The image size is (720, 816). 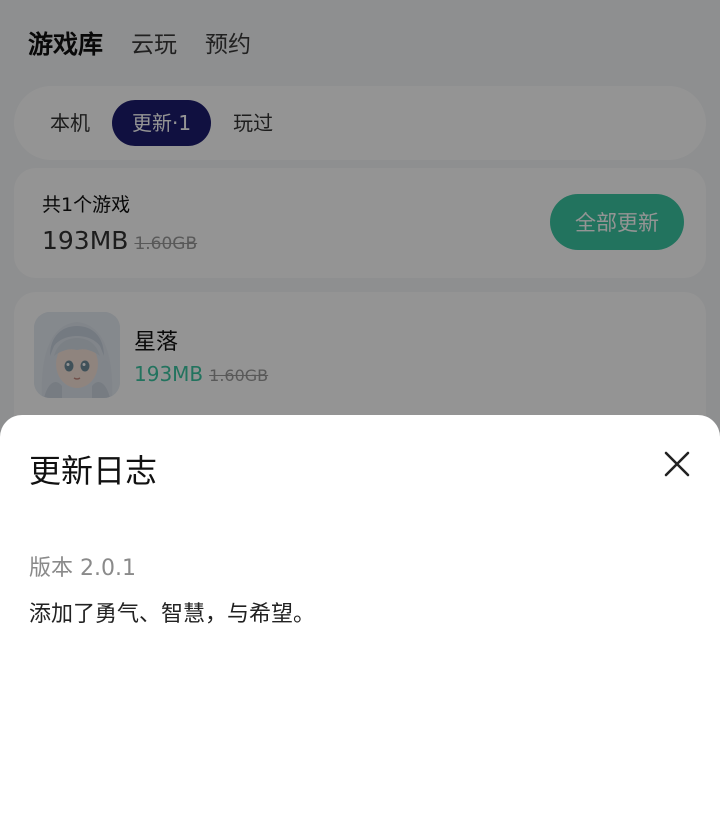 I want to click on version-label: 版本 2.0.1, so click(x=82, y=568).